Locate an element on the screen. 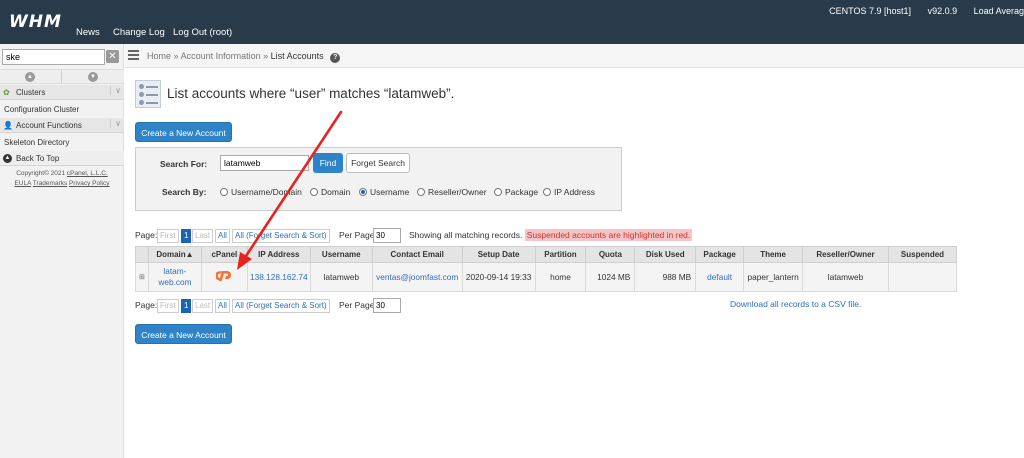  col-username: Username is located at coordinates (341, 254).